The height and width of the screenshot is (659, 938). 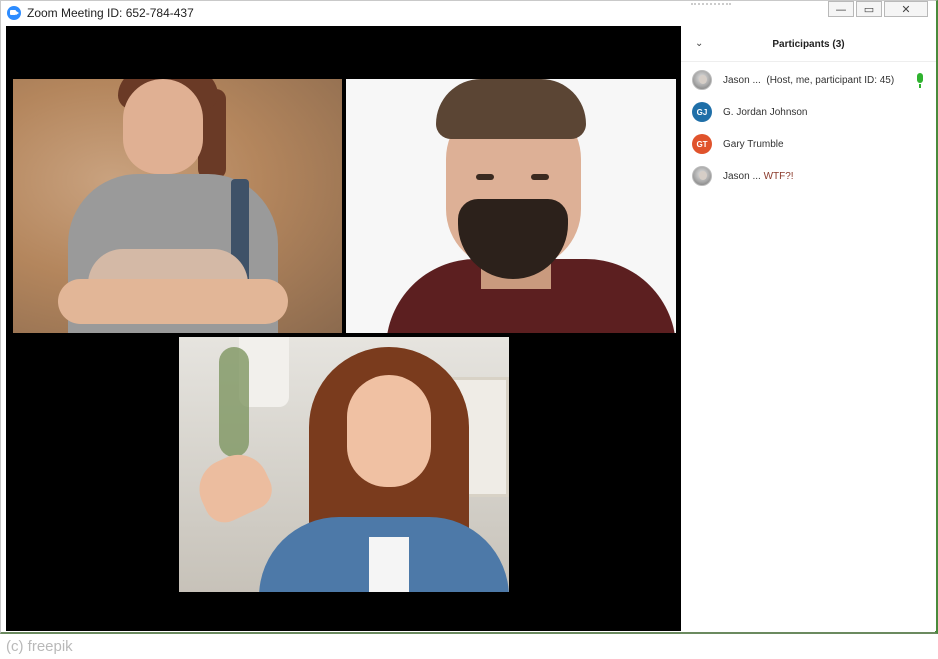 I want to click on video-tile-confused-woman, so click(x=344, y=464).